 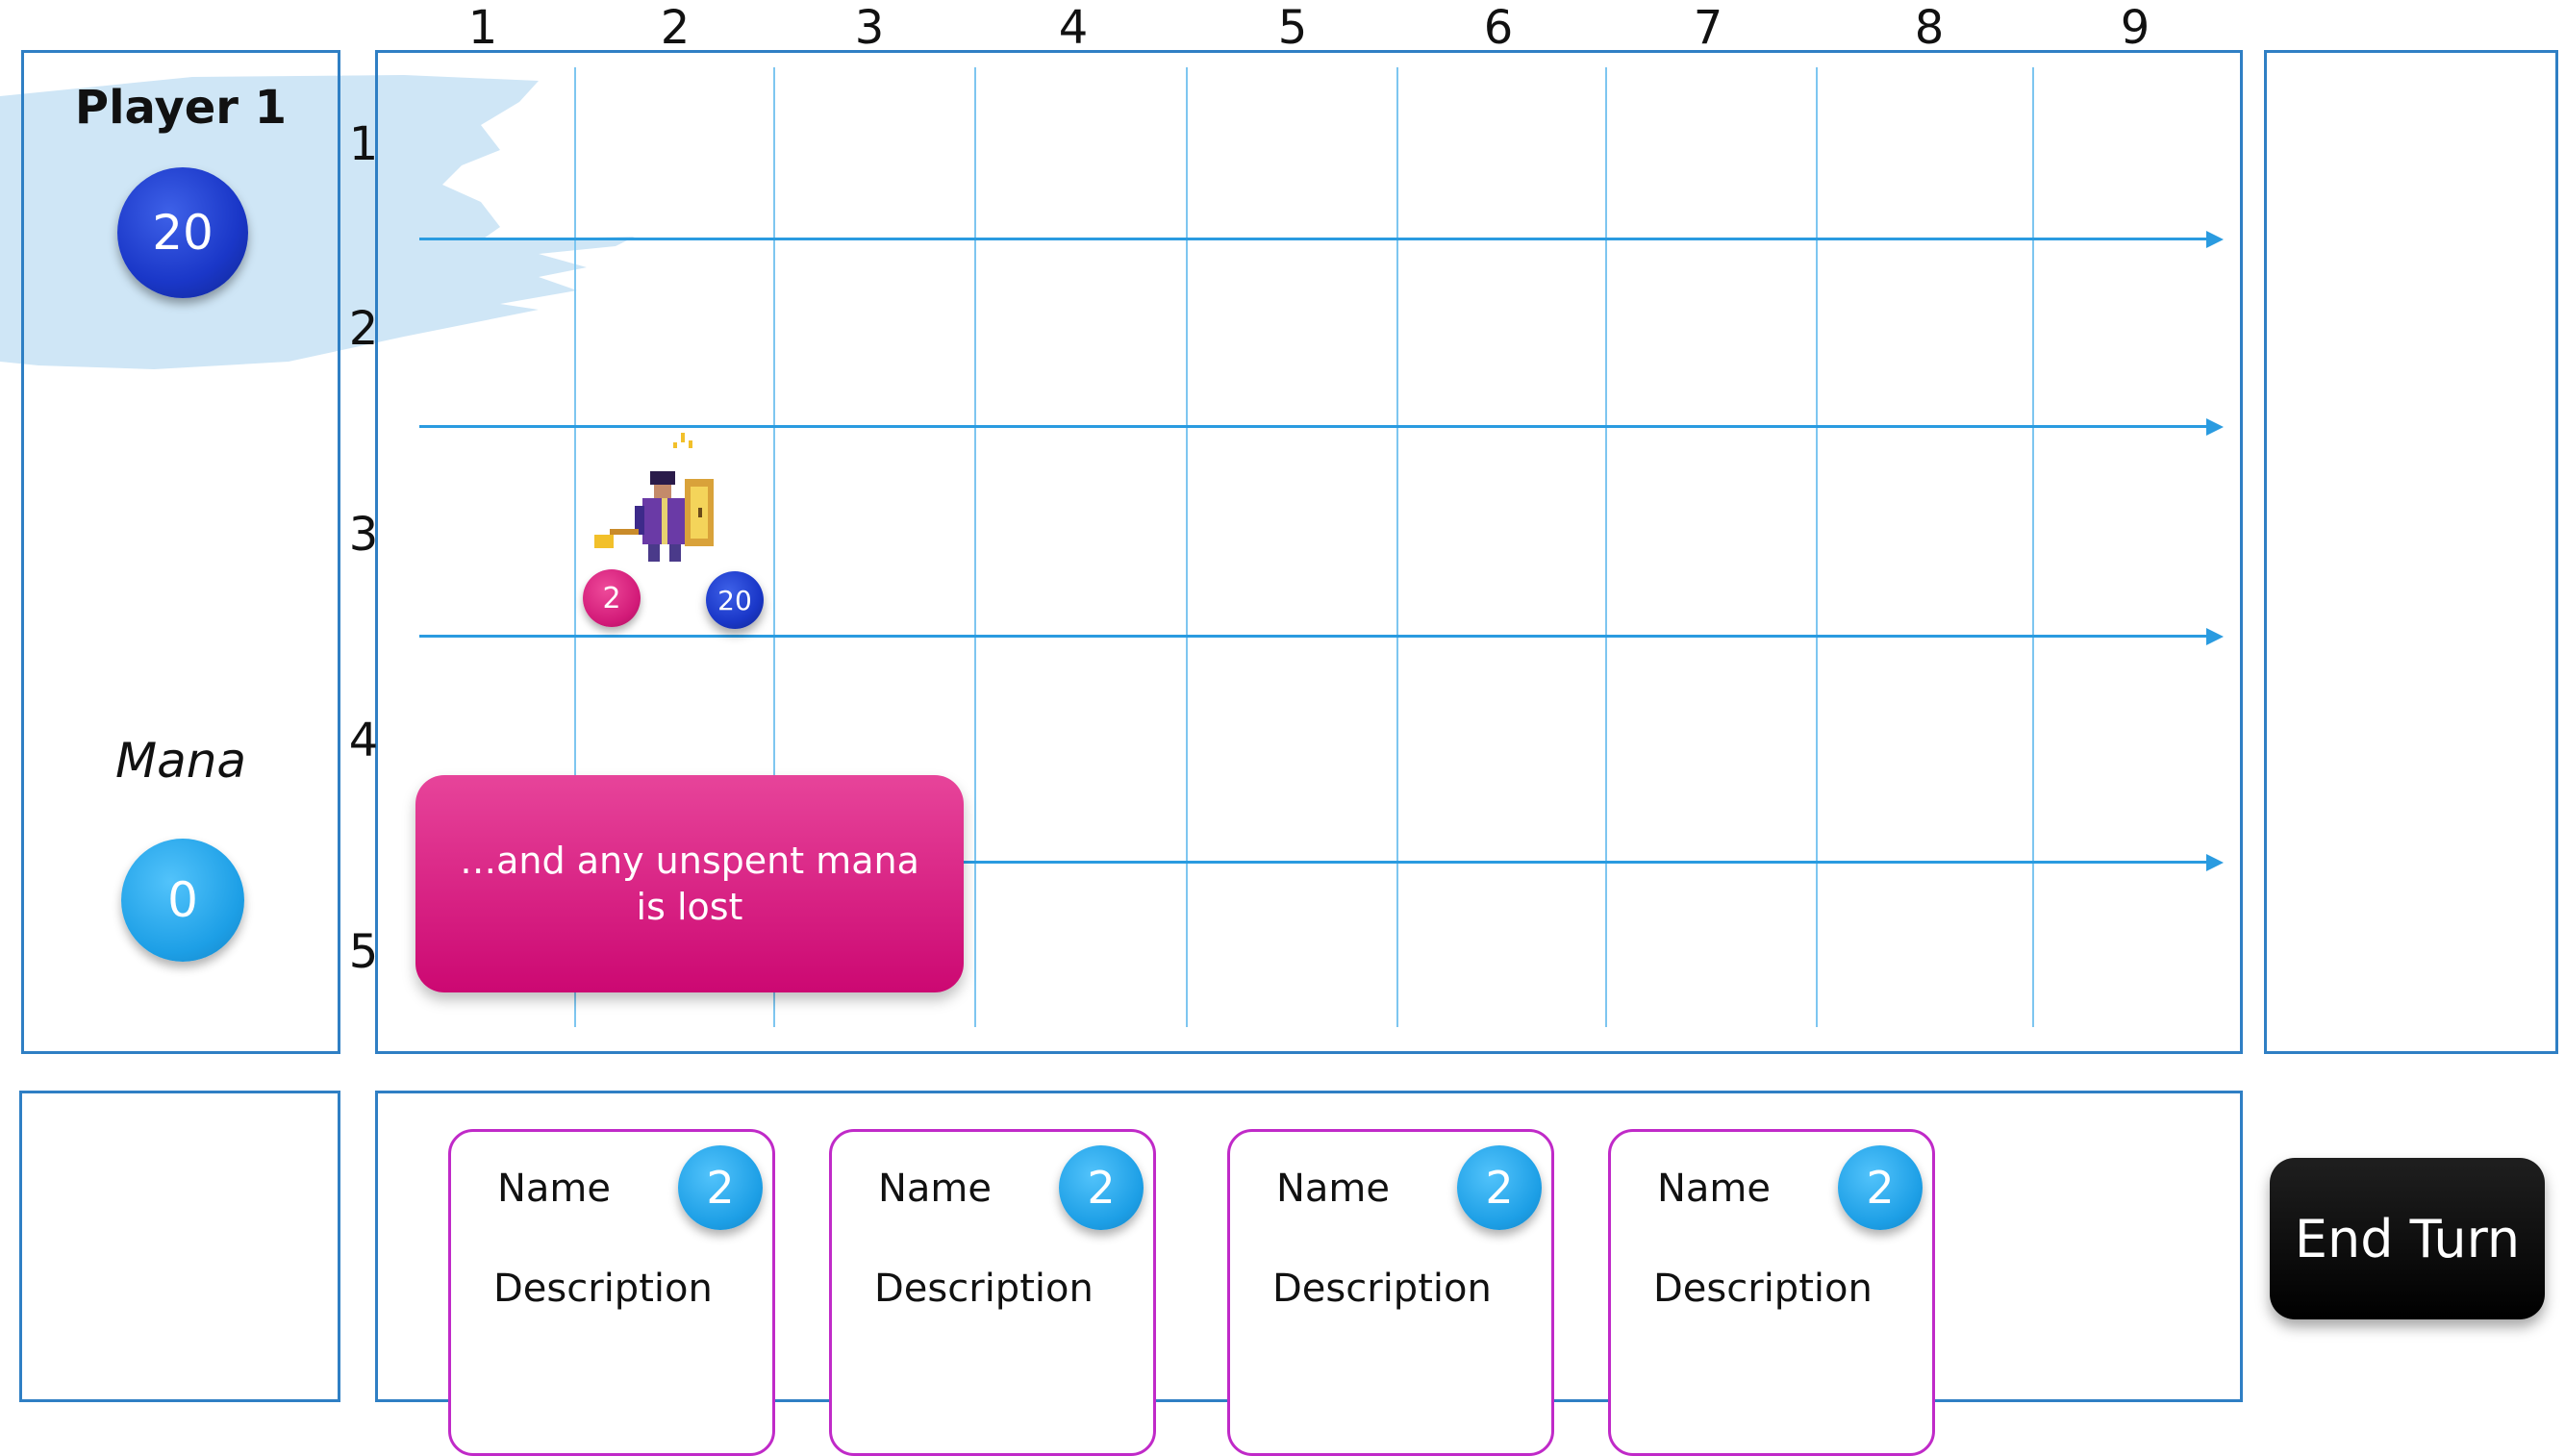 What do you see at coordinates (363, 329) in the screenshot?
I see `row-number: 2` at bounding box center [363, 329].